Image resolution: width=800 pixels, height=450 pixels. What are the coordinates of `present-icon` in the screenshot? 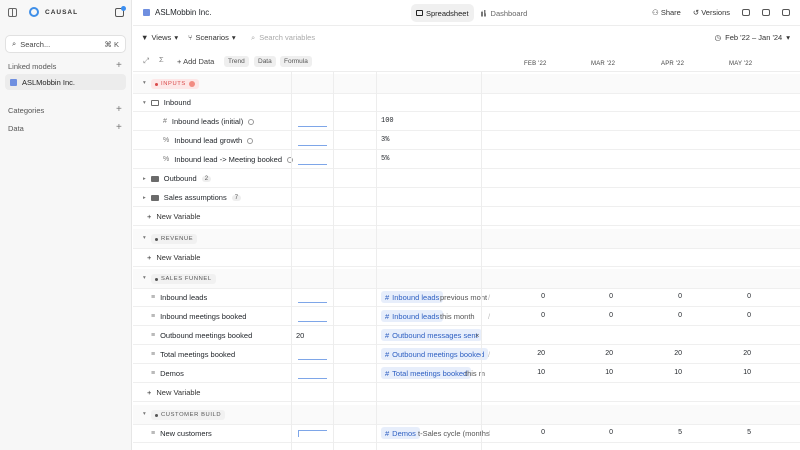 It's located at (746, 12).